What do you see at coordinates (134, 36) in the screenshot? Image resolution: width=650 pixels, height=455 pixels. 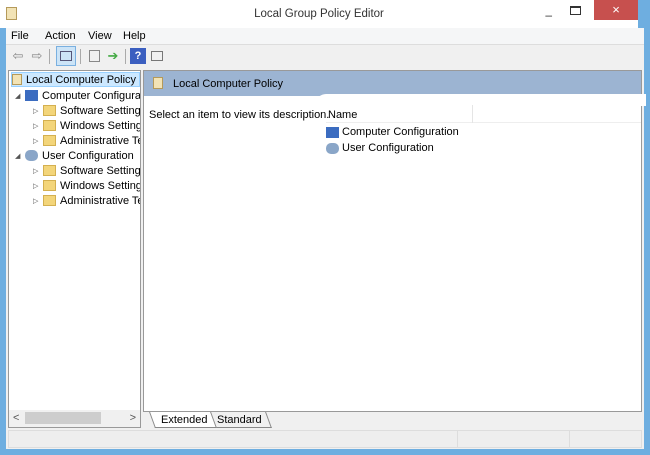 I see `menu-help: Help` at bounding box center [134, 36].